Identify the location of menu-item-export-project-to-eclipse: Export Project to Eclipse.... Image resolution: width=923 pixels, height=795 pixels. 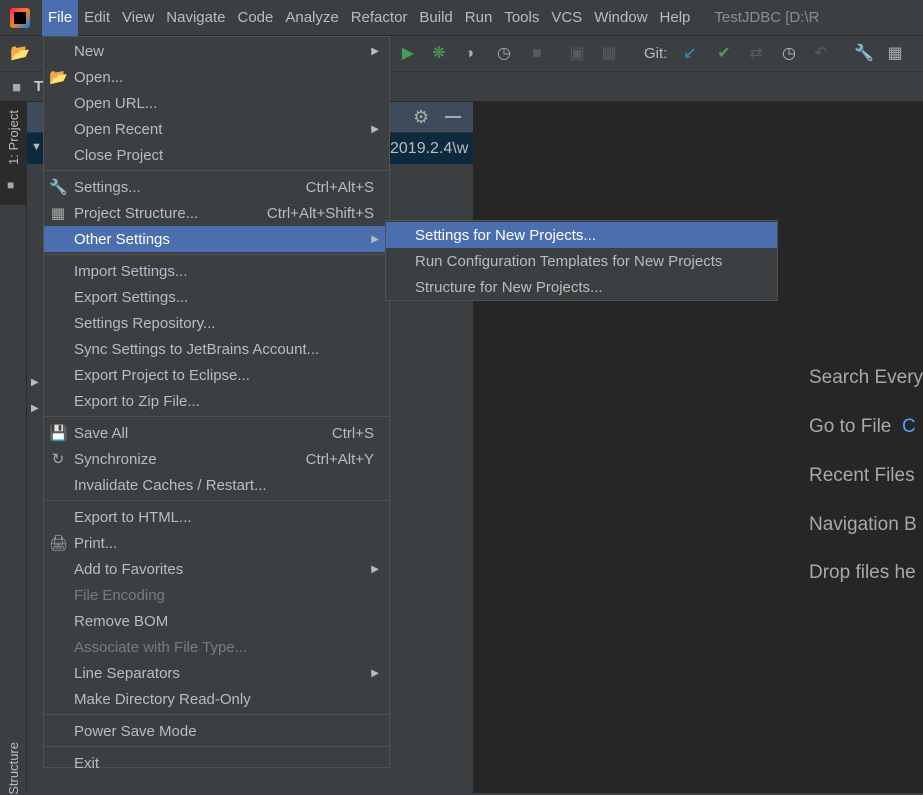
(216, 375).